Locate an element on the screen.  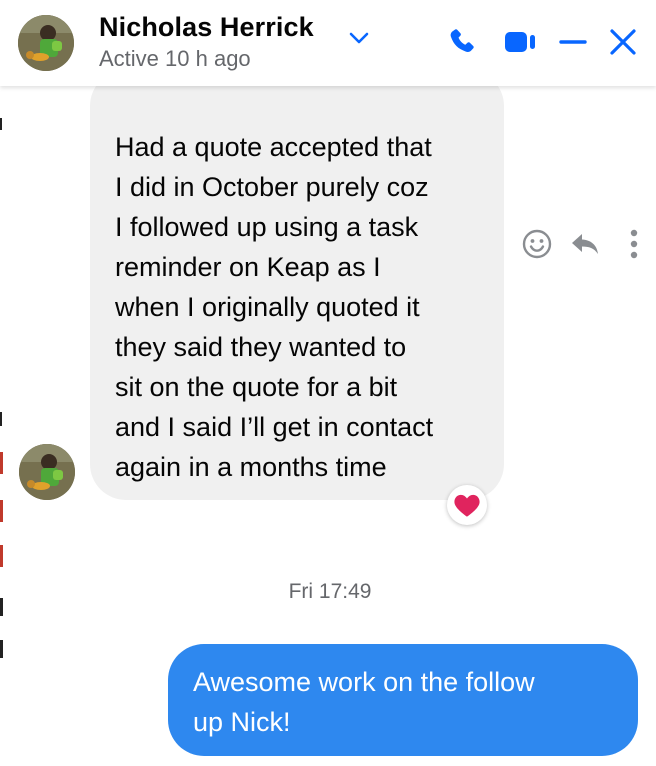
phone-icon is located at coordinates (462, 42).